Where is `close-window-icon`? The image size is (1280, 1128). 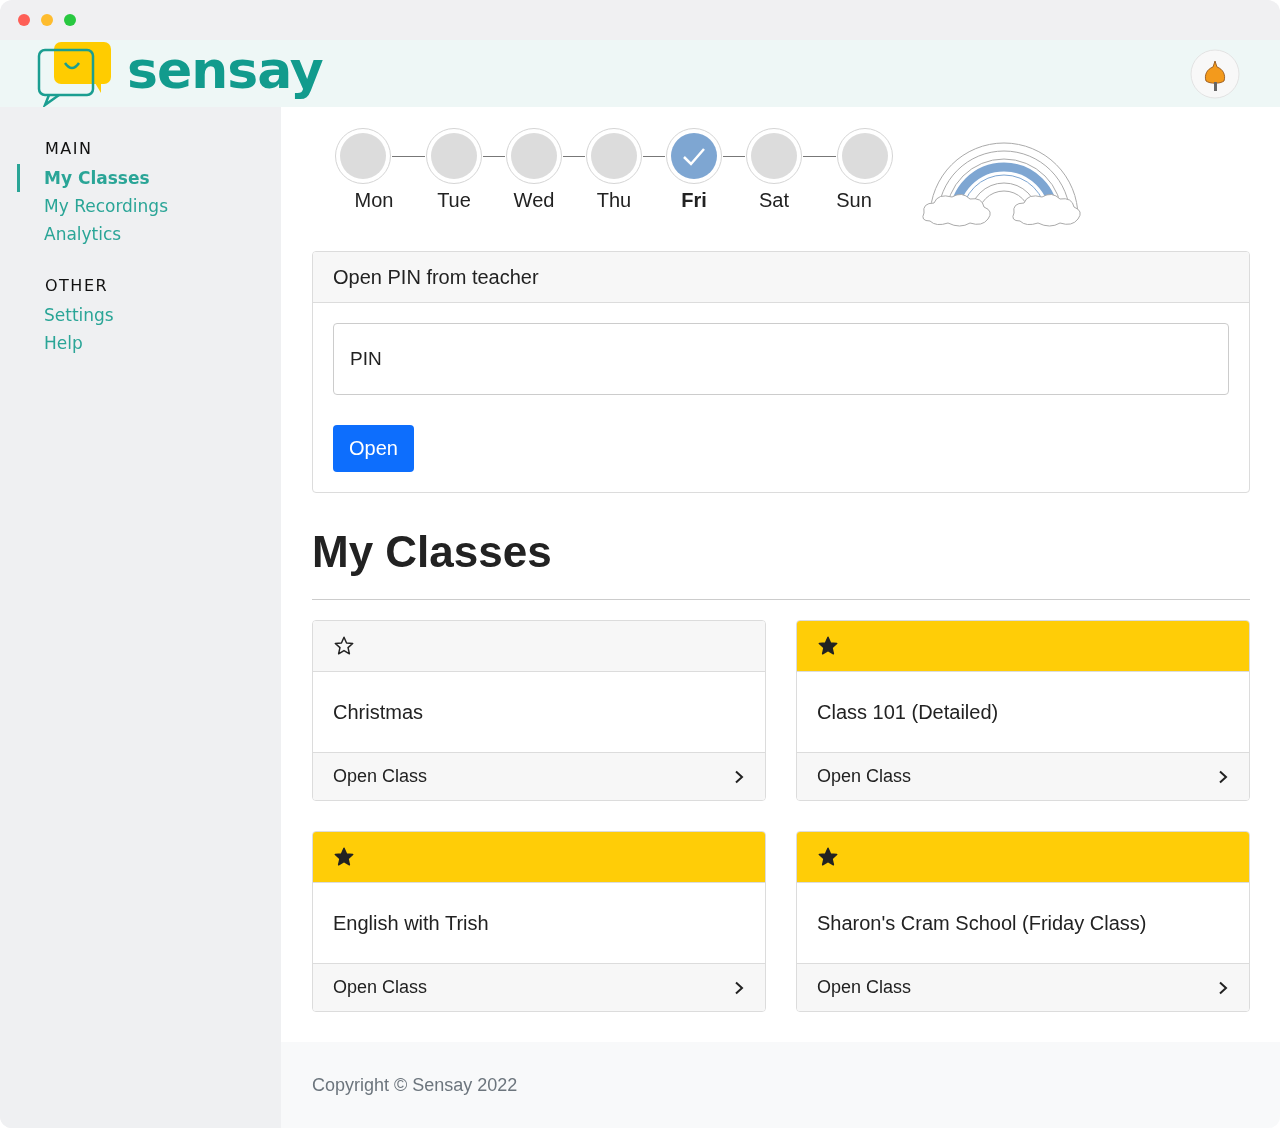 close-window-icon is located at coordinates (24, 20).